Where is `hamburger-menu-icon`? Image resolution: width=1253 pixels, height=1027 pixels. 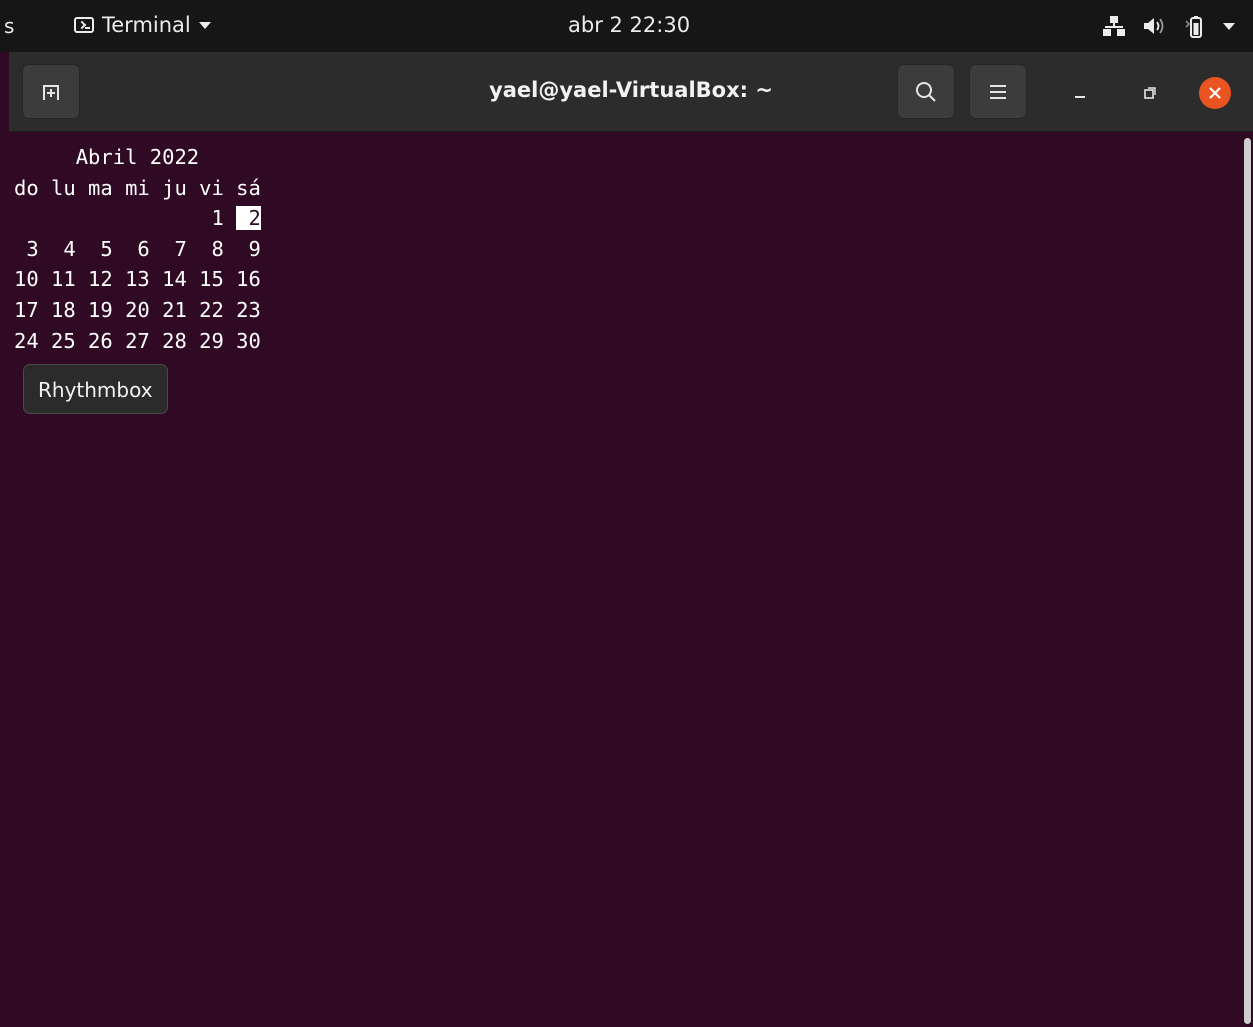 hamburger-menu-icon is located at coordinates (998, 91).